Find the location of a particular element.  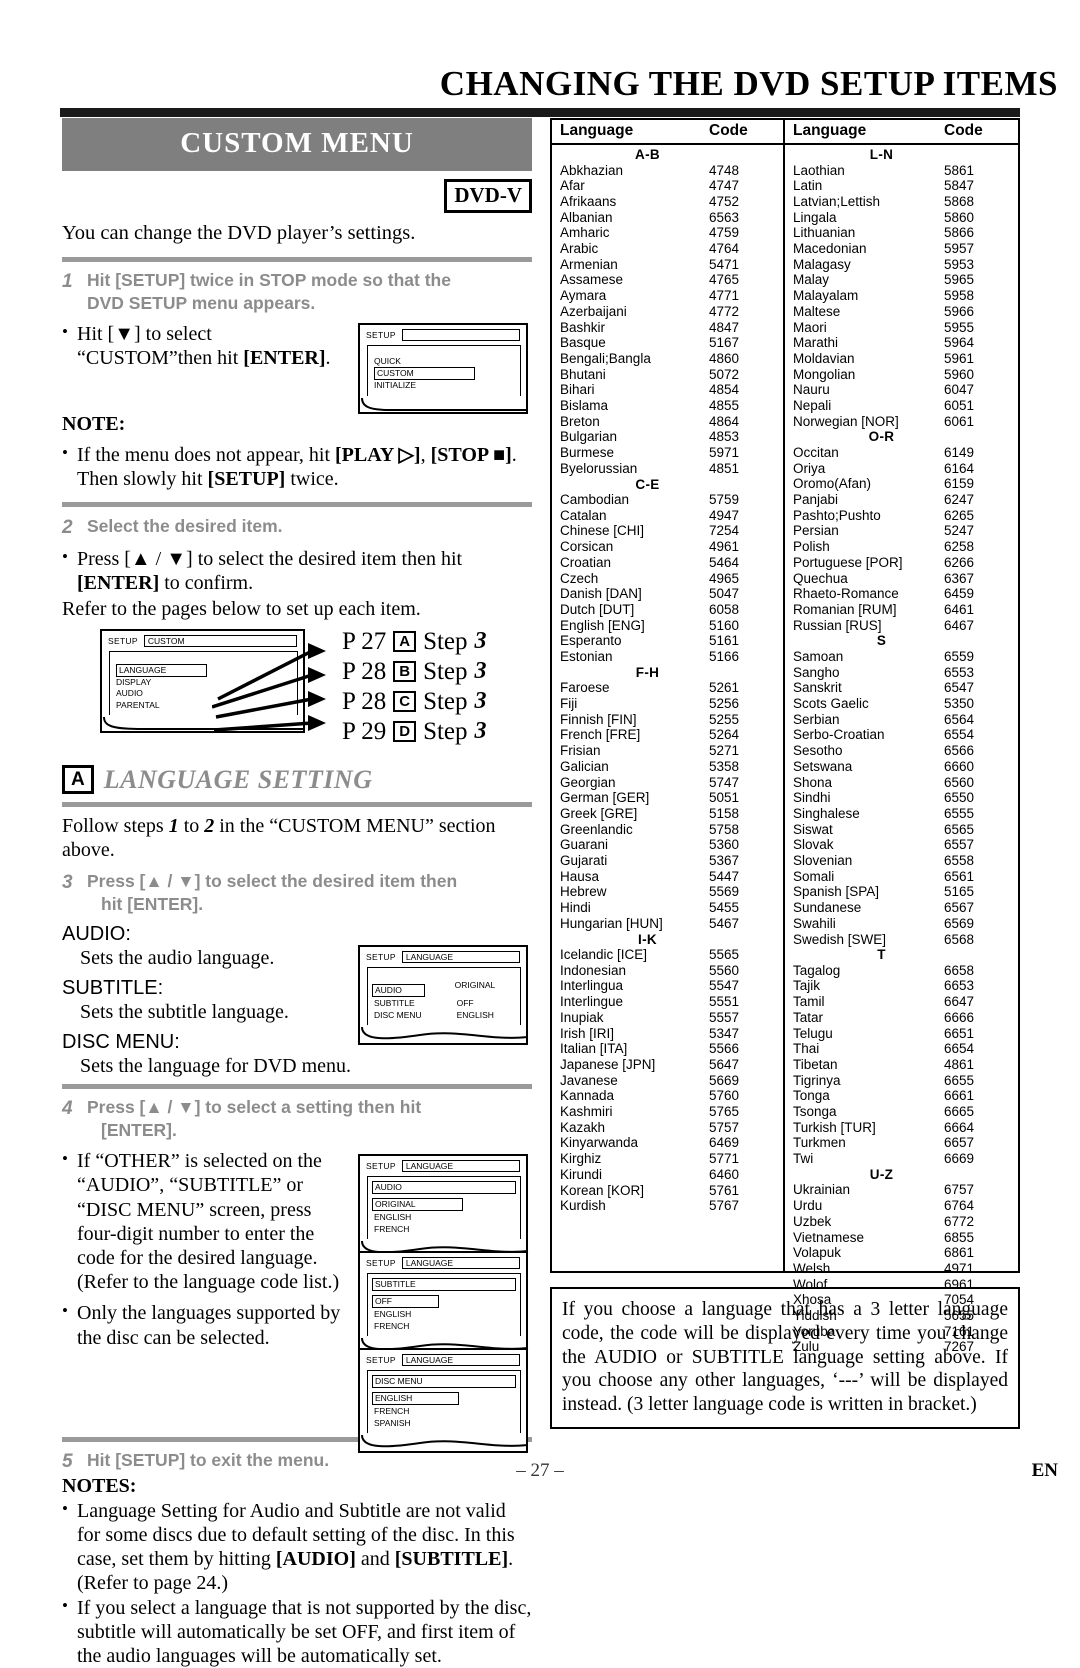

code-row-language: Welsh is located at coordinates (812, 1268).